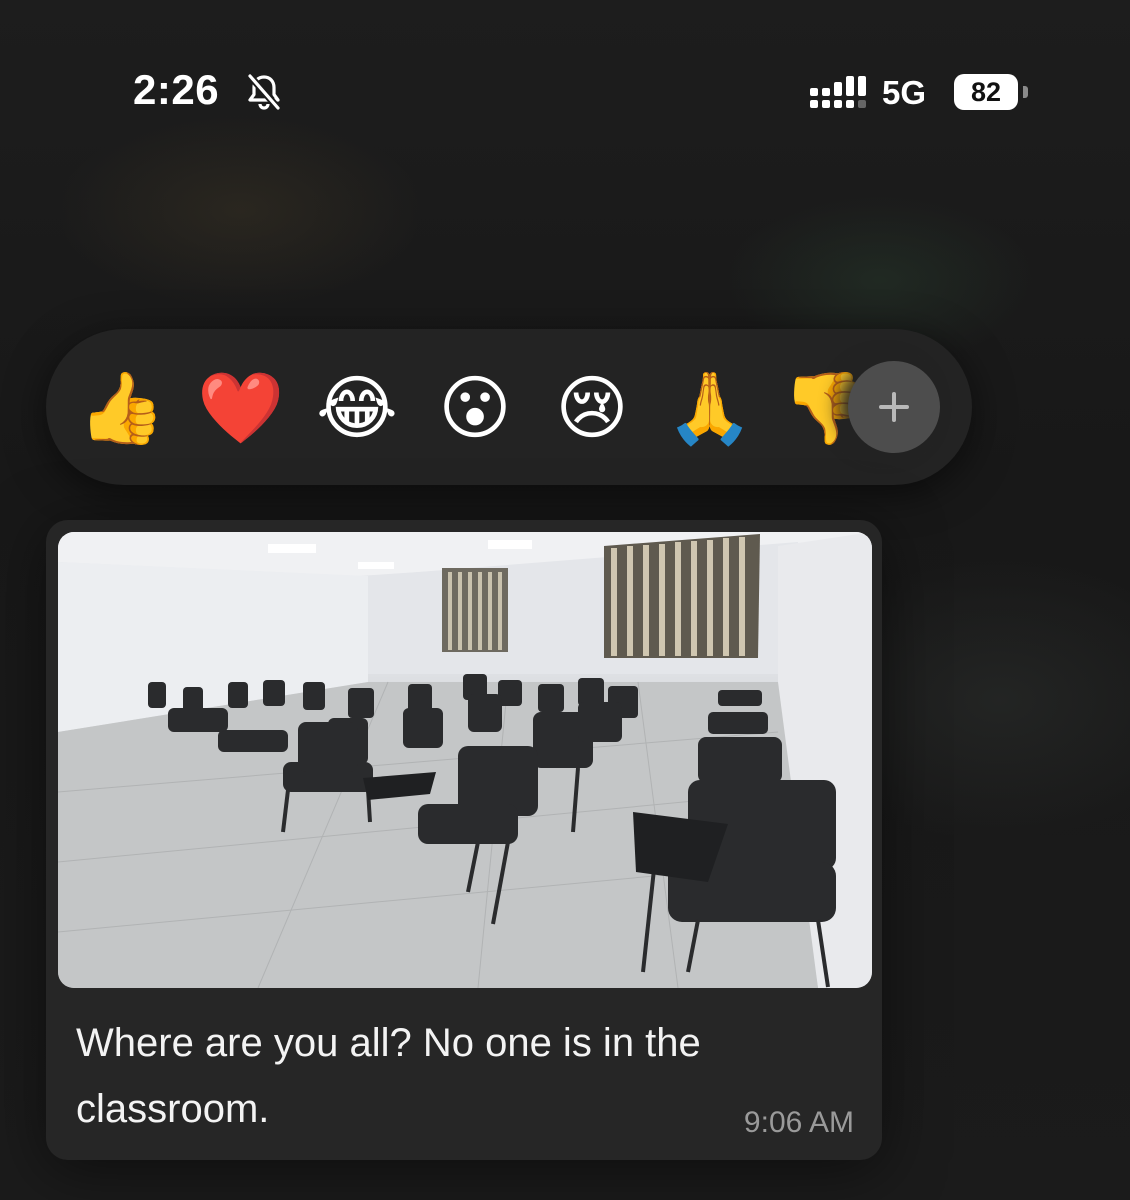 This screenshot has height=1200, width=1130. Describe the element at coordinates (798, 1122) in the screenshot. I see `message-timestamp: 9:06 AM` at that location.